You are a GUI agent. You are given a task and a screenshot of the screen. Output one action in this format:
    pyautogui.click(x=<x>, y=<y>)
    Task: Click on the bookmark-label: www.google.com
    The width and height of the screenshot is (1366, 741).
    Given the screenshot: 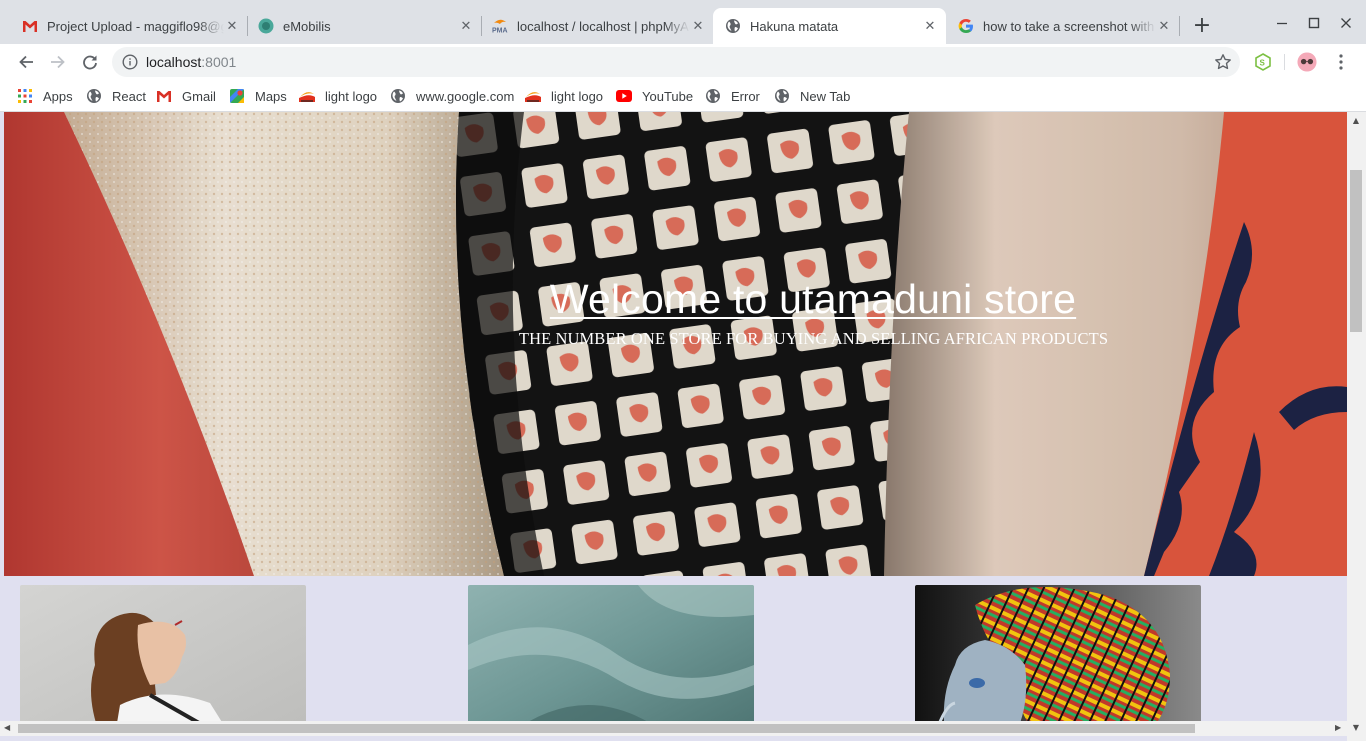 What is the action you would take?
    pyautogui.click(x=465, y=96)
    